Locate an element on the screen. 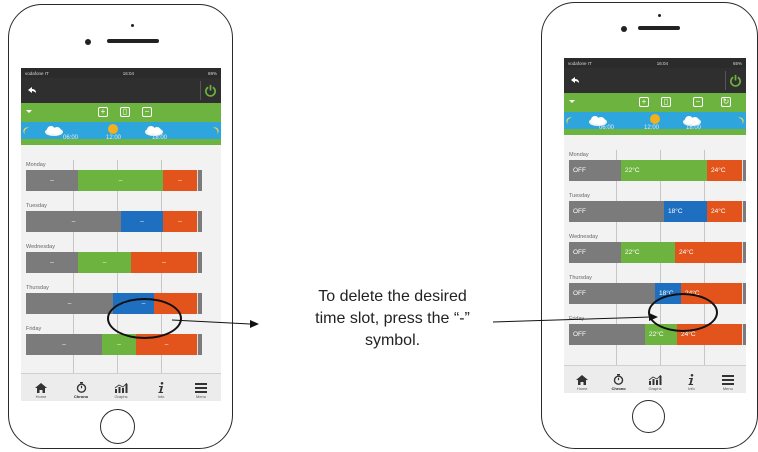  instruction-line-2: time slot, press the “-” is located at coordinates (392, 318).